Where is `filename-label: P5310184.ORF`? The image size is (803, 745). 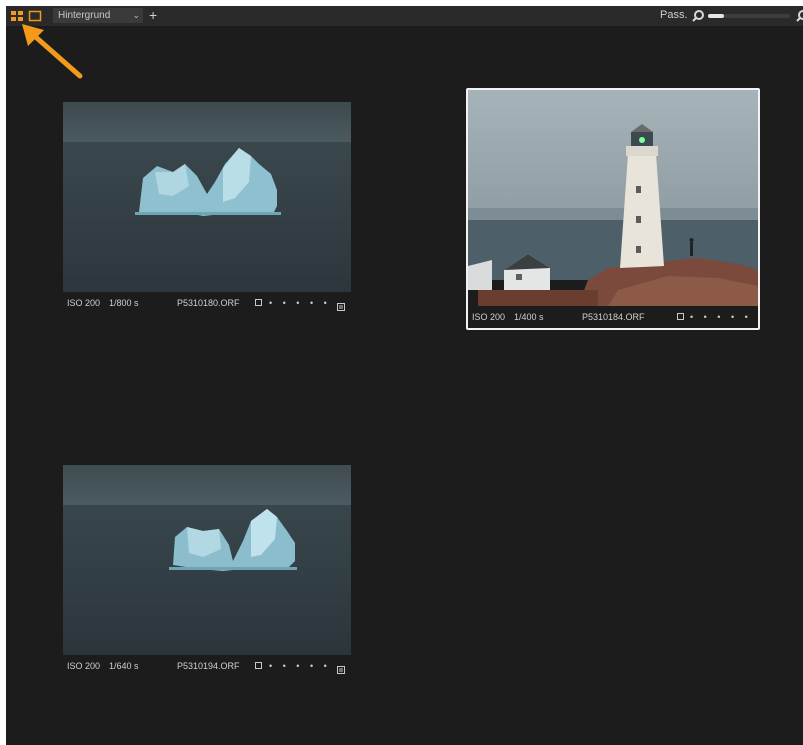
filename-label: P5310184.ORF is located at coordinates (613, 317).